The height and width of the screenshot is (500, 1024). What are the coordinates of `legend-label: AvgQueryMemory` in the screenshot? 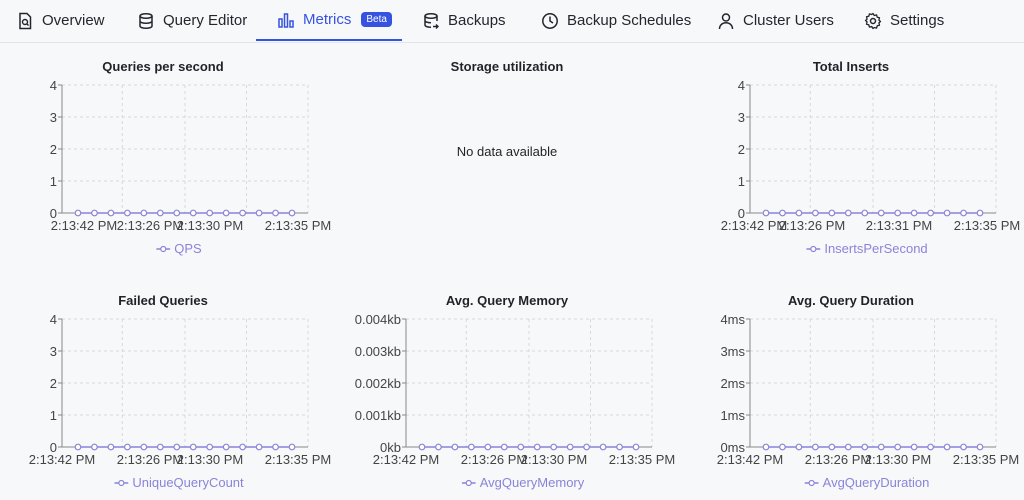 It's located at (532, 482).